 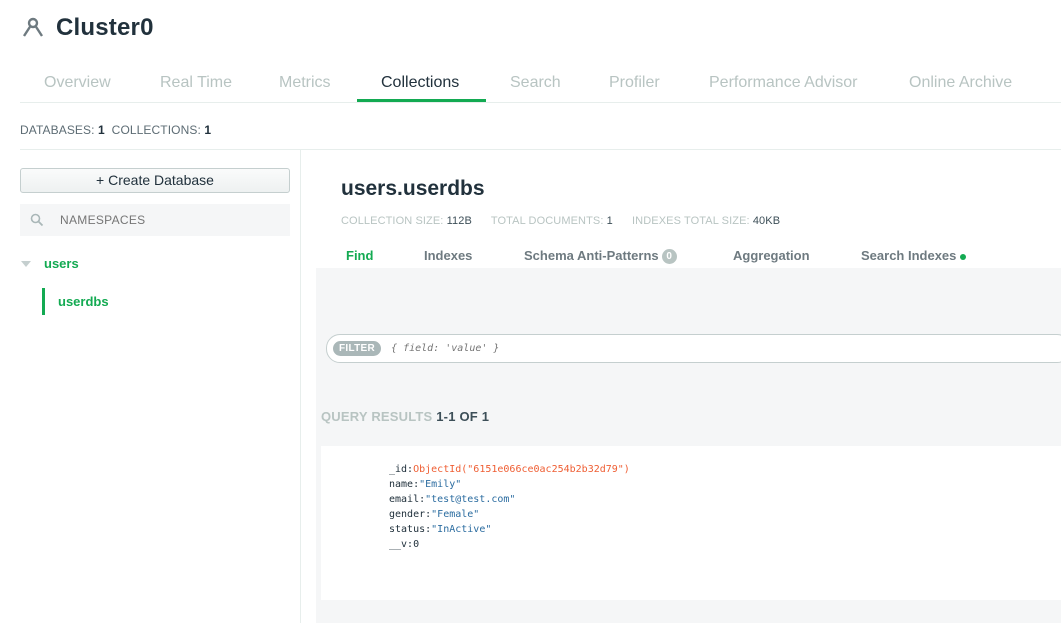 What do you see at coordinates (156, 130) in the screenshot?
I see `collections-label: COLLECTIONS:` at bounding box center [156, 130].